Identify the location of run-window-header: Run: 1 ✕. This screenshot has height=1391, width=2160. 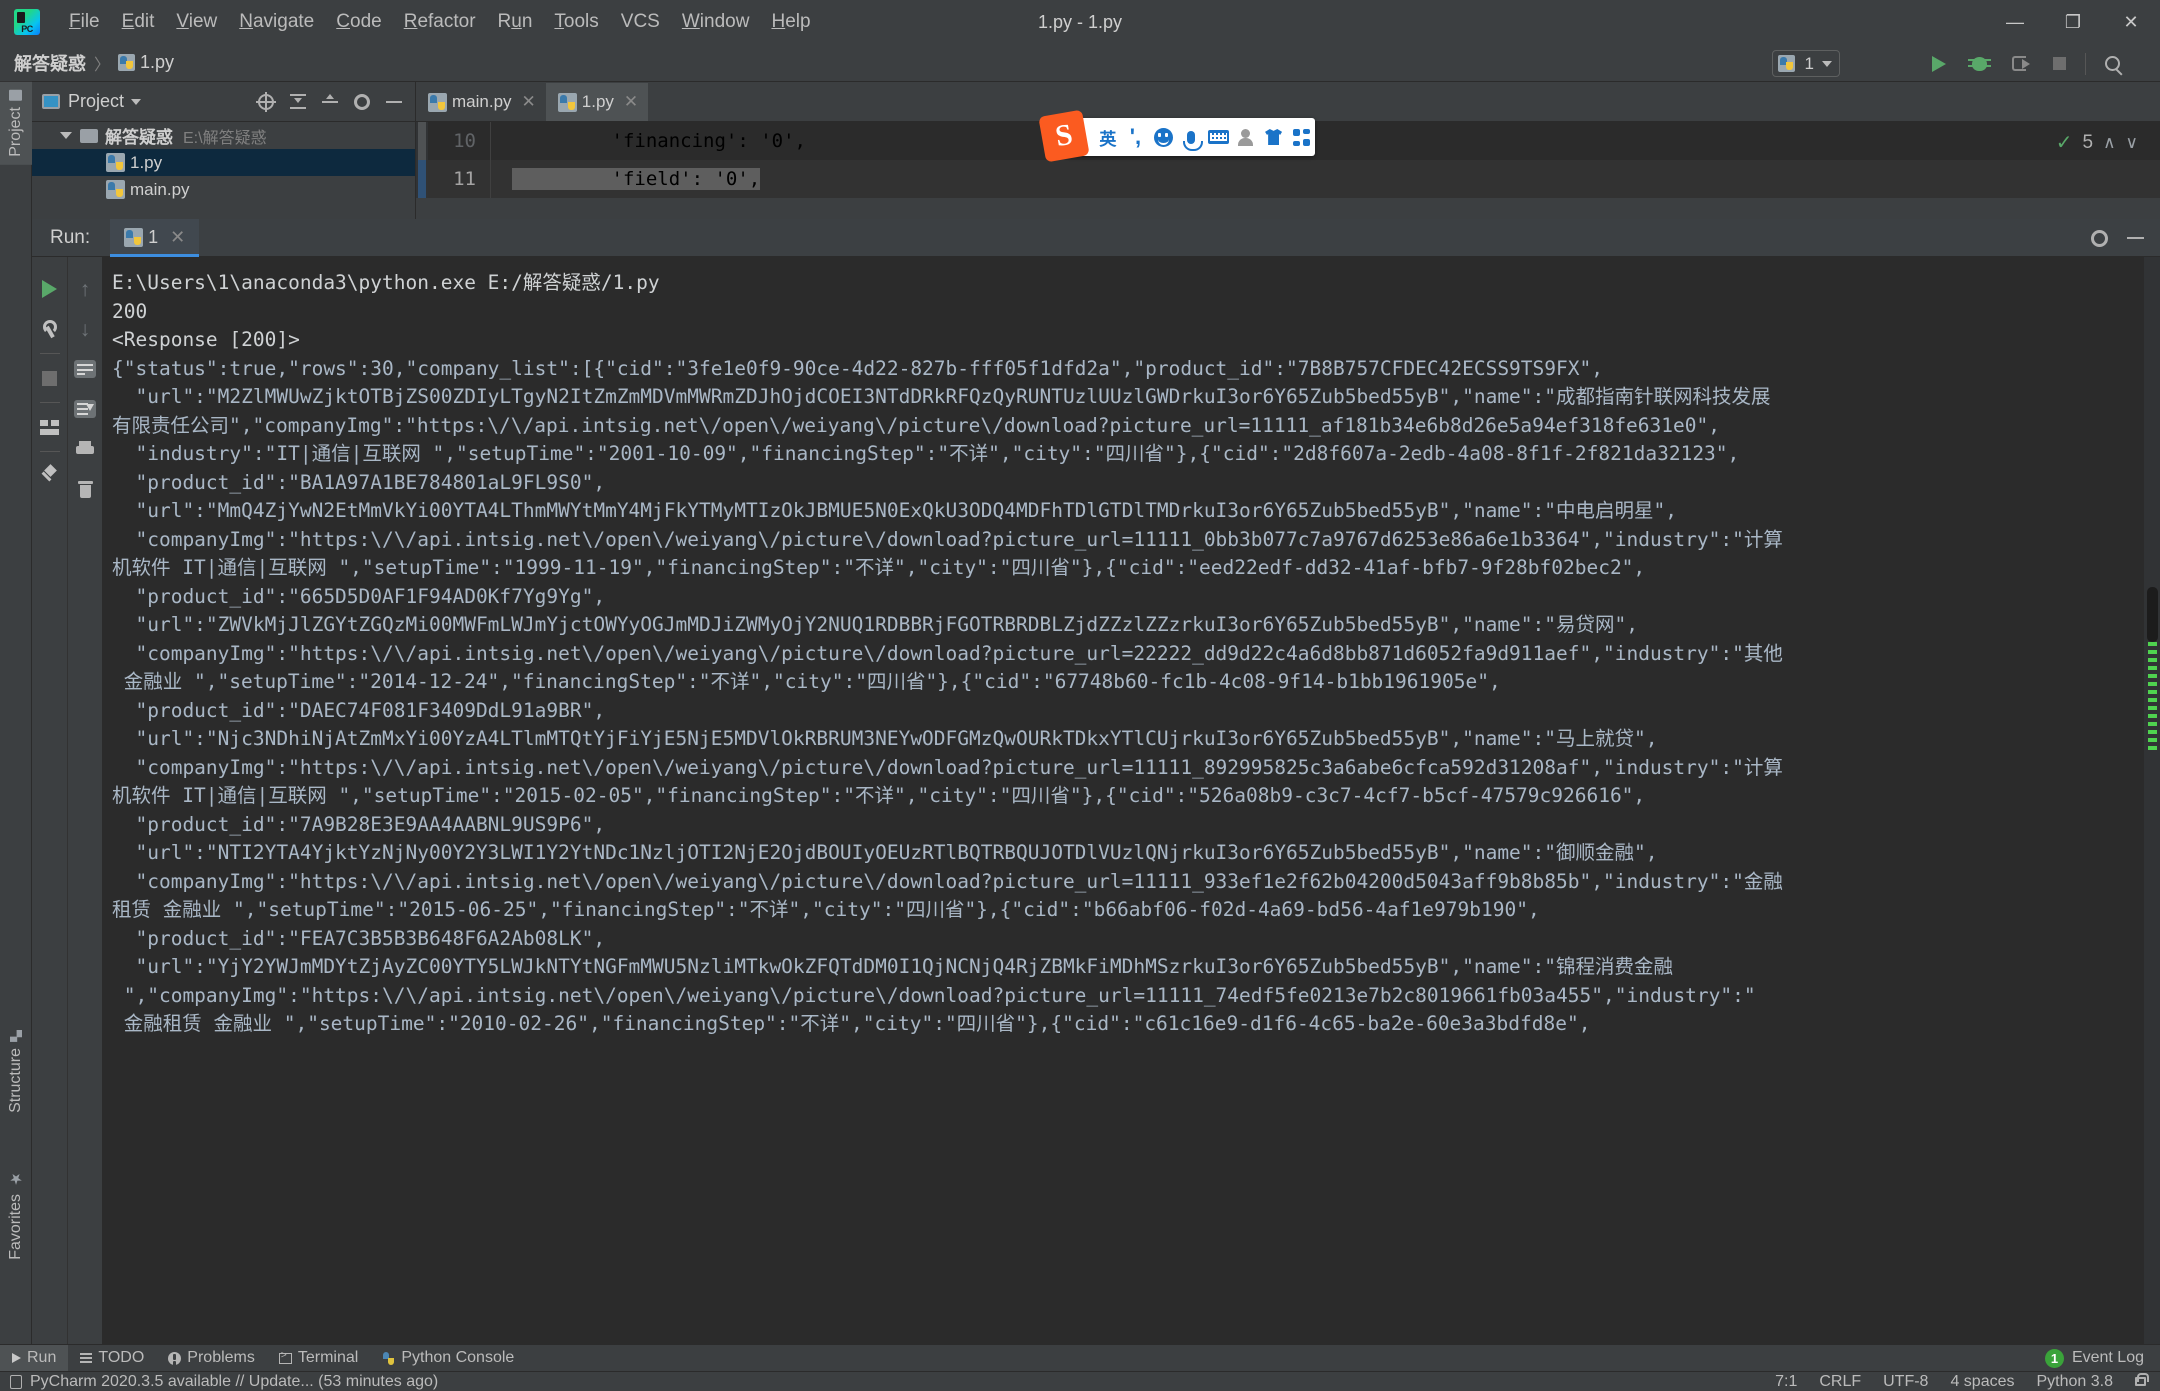
(1096, 237).